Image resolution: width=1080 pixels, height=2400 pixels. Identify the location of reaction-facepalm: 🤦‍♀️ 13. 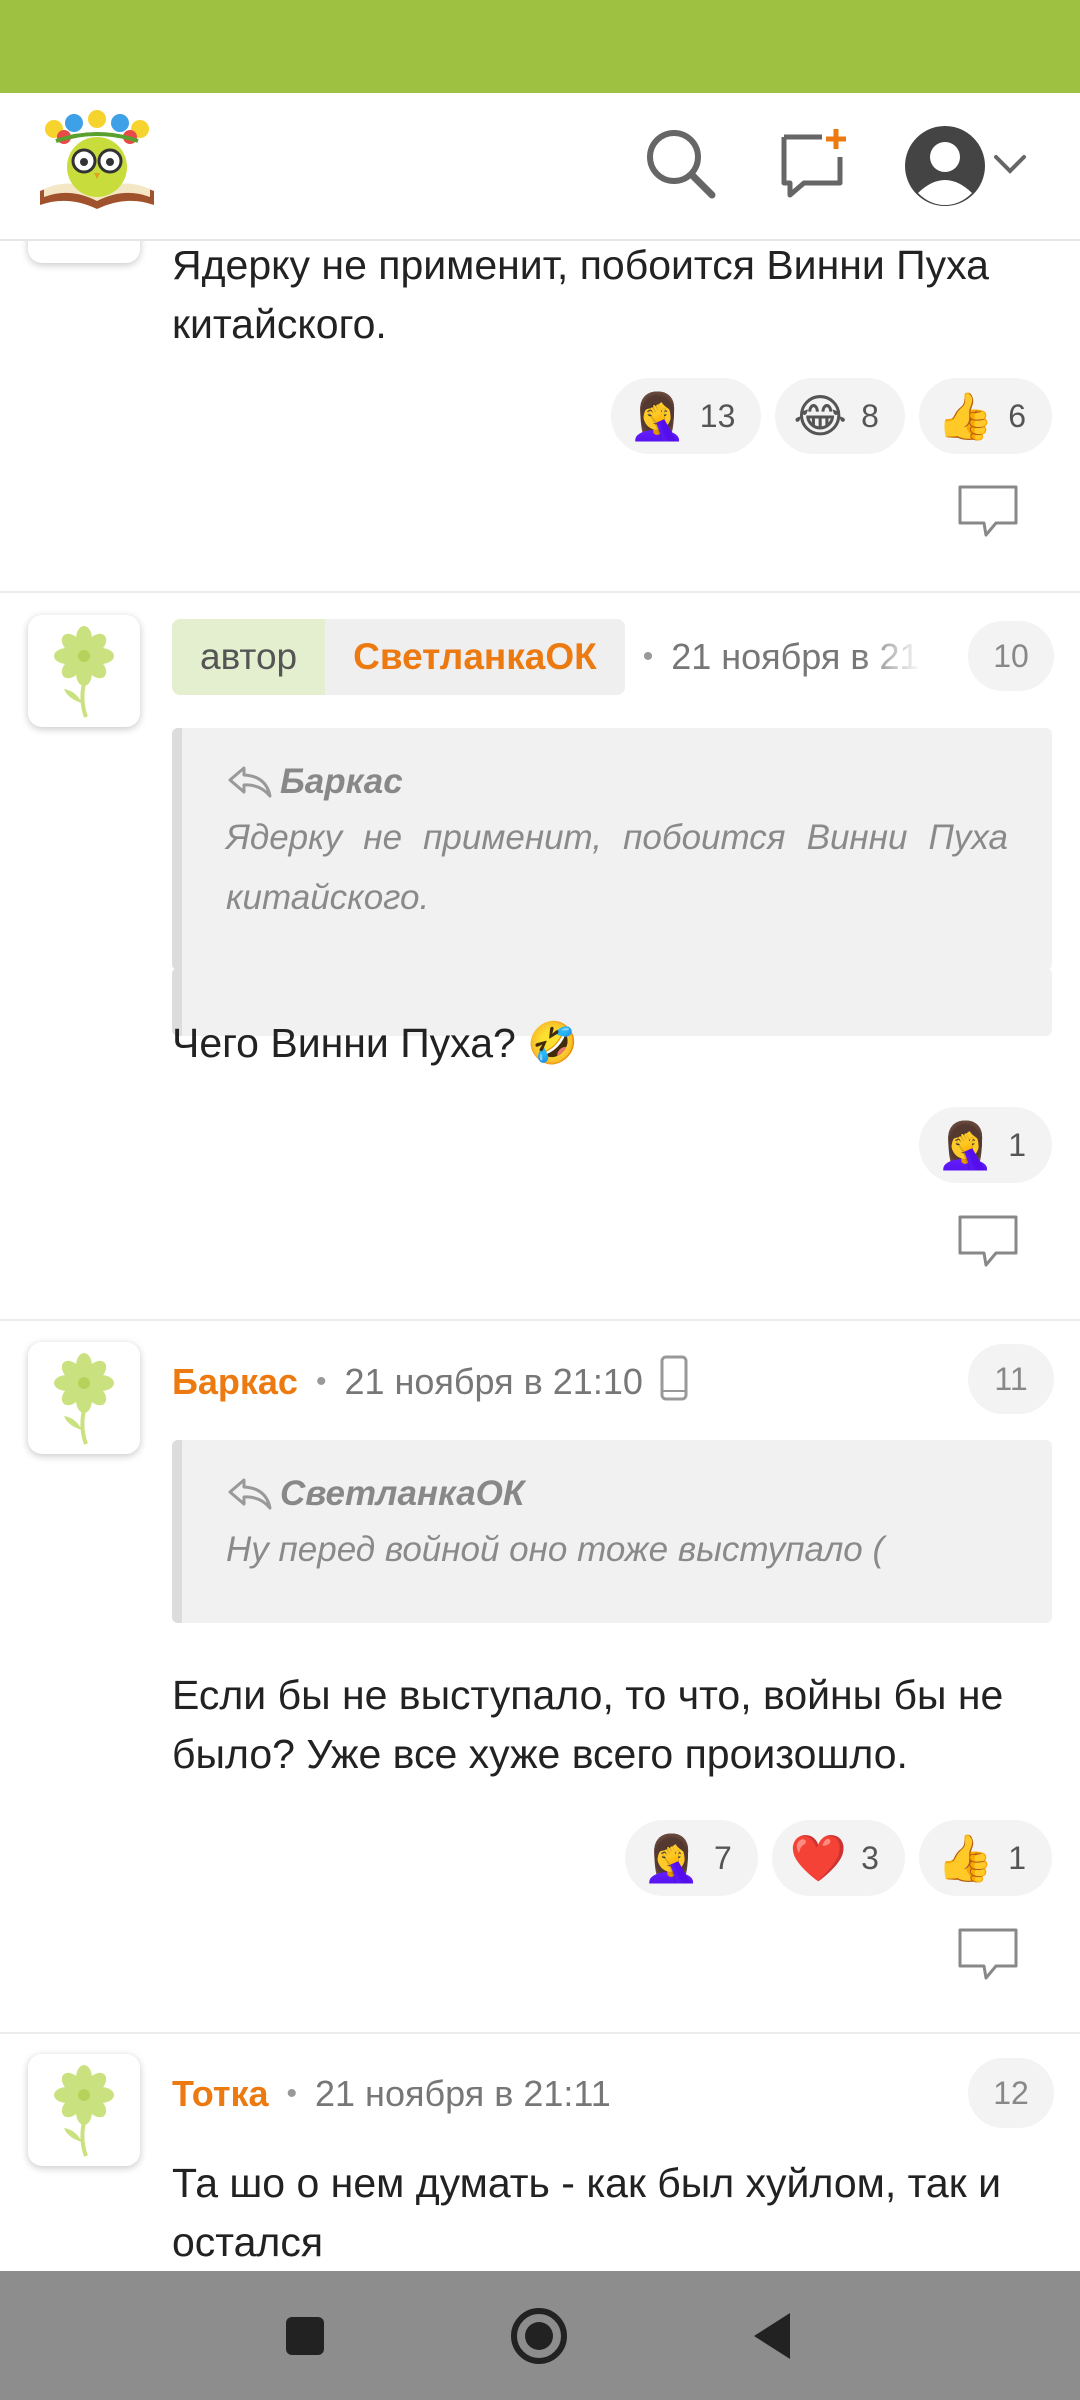
(686, 416).